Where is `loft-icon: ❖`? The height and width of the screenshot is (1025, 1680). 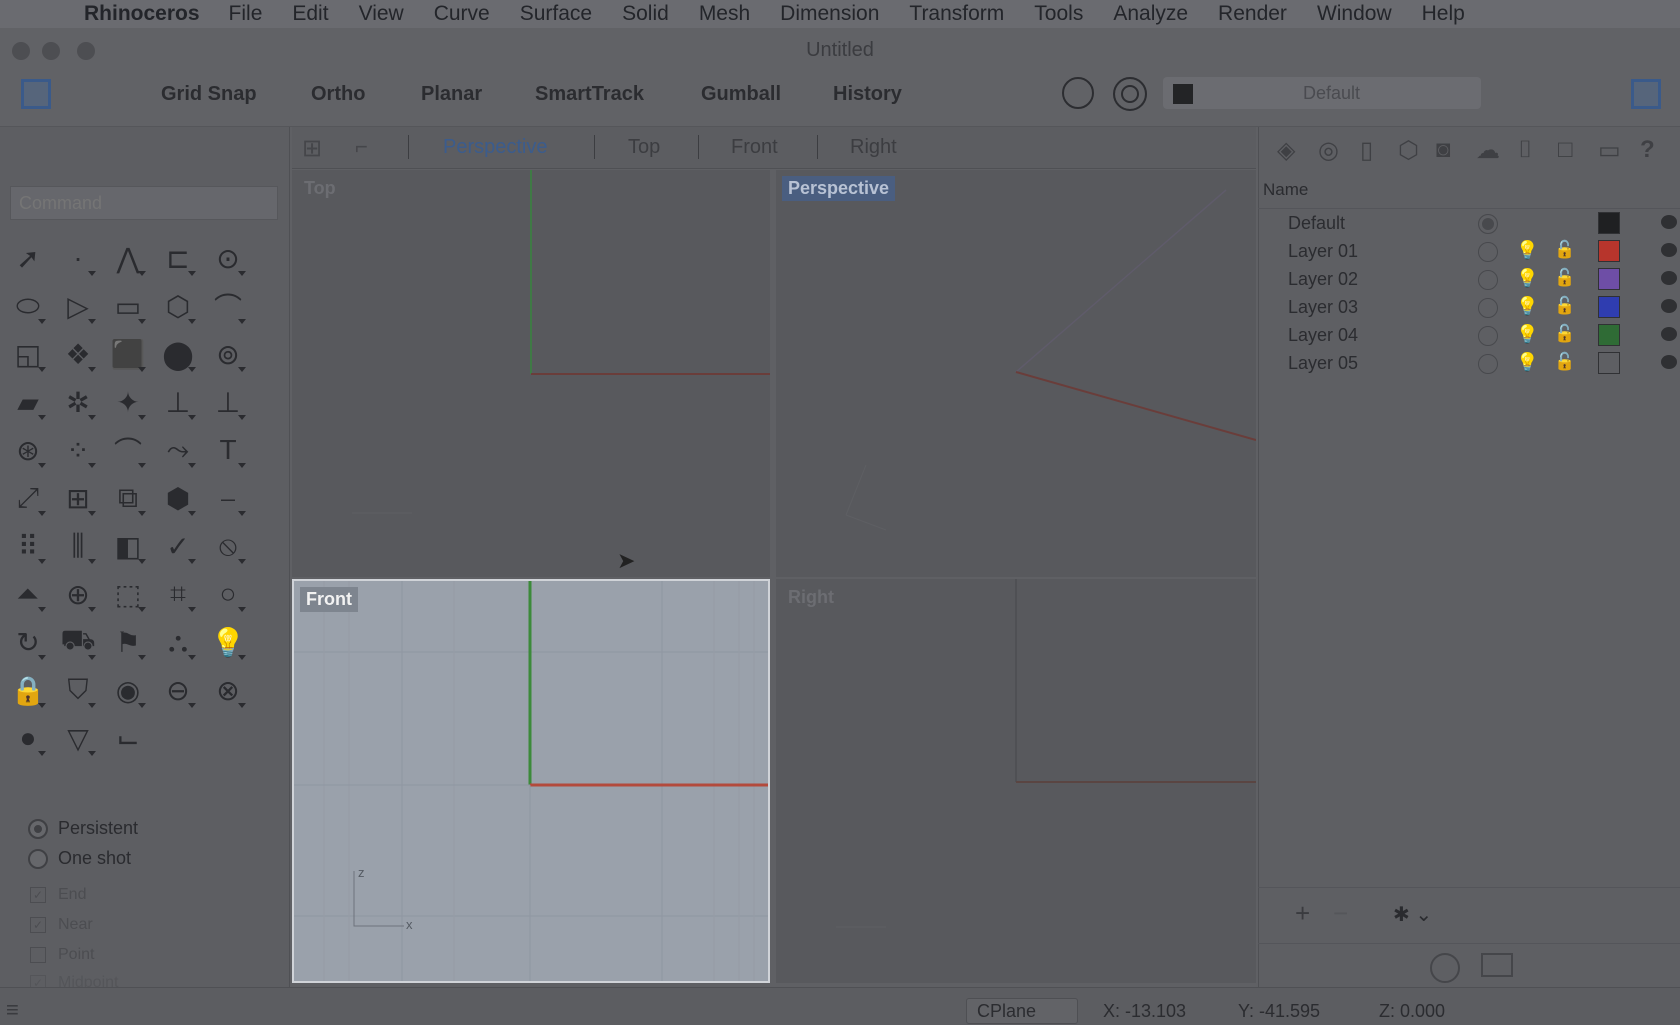
loft-icon: ❖ is located at coordinates (78, 354).